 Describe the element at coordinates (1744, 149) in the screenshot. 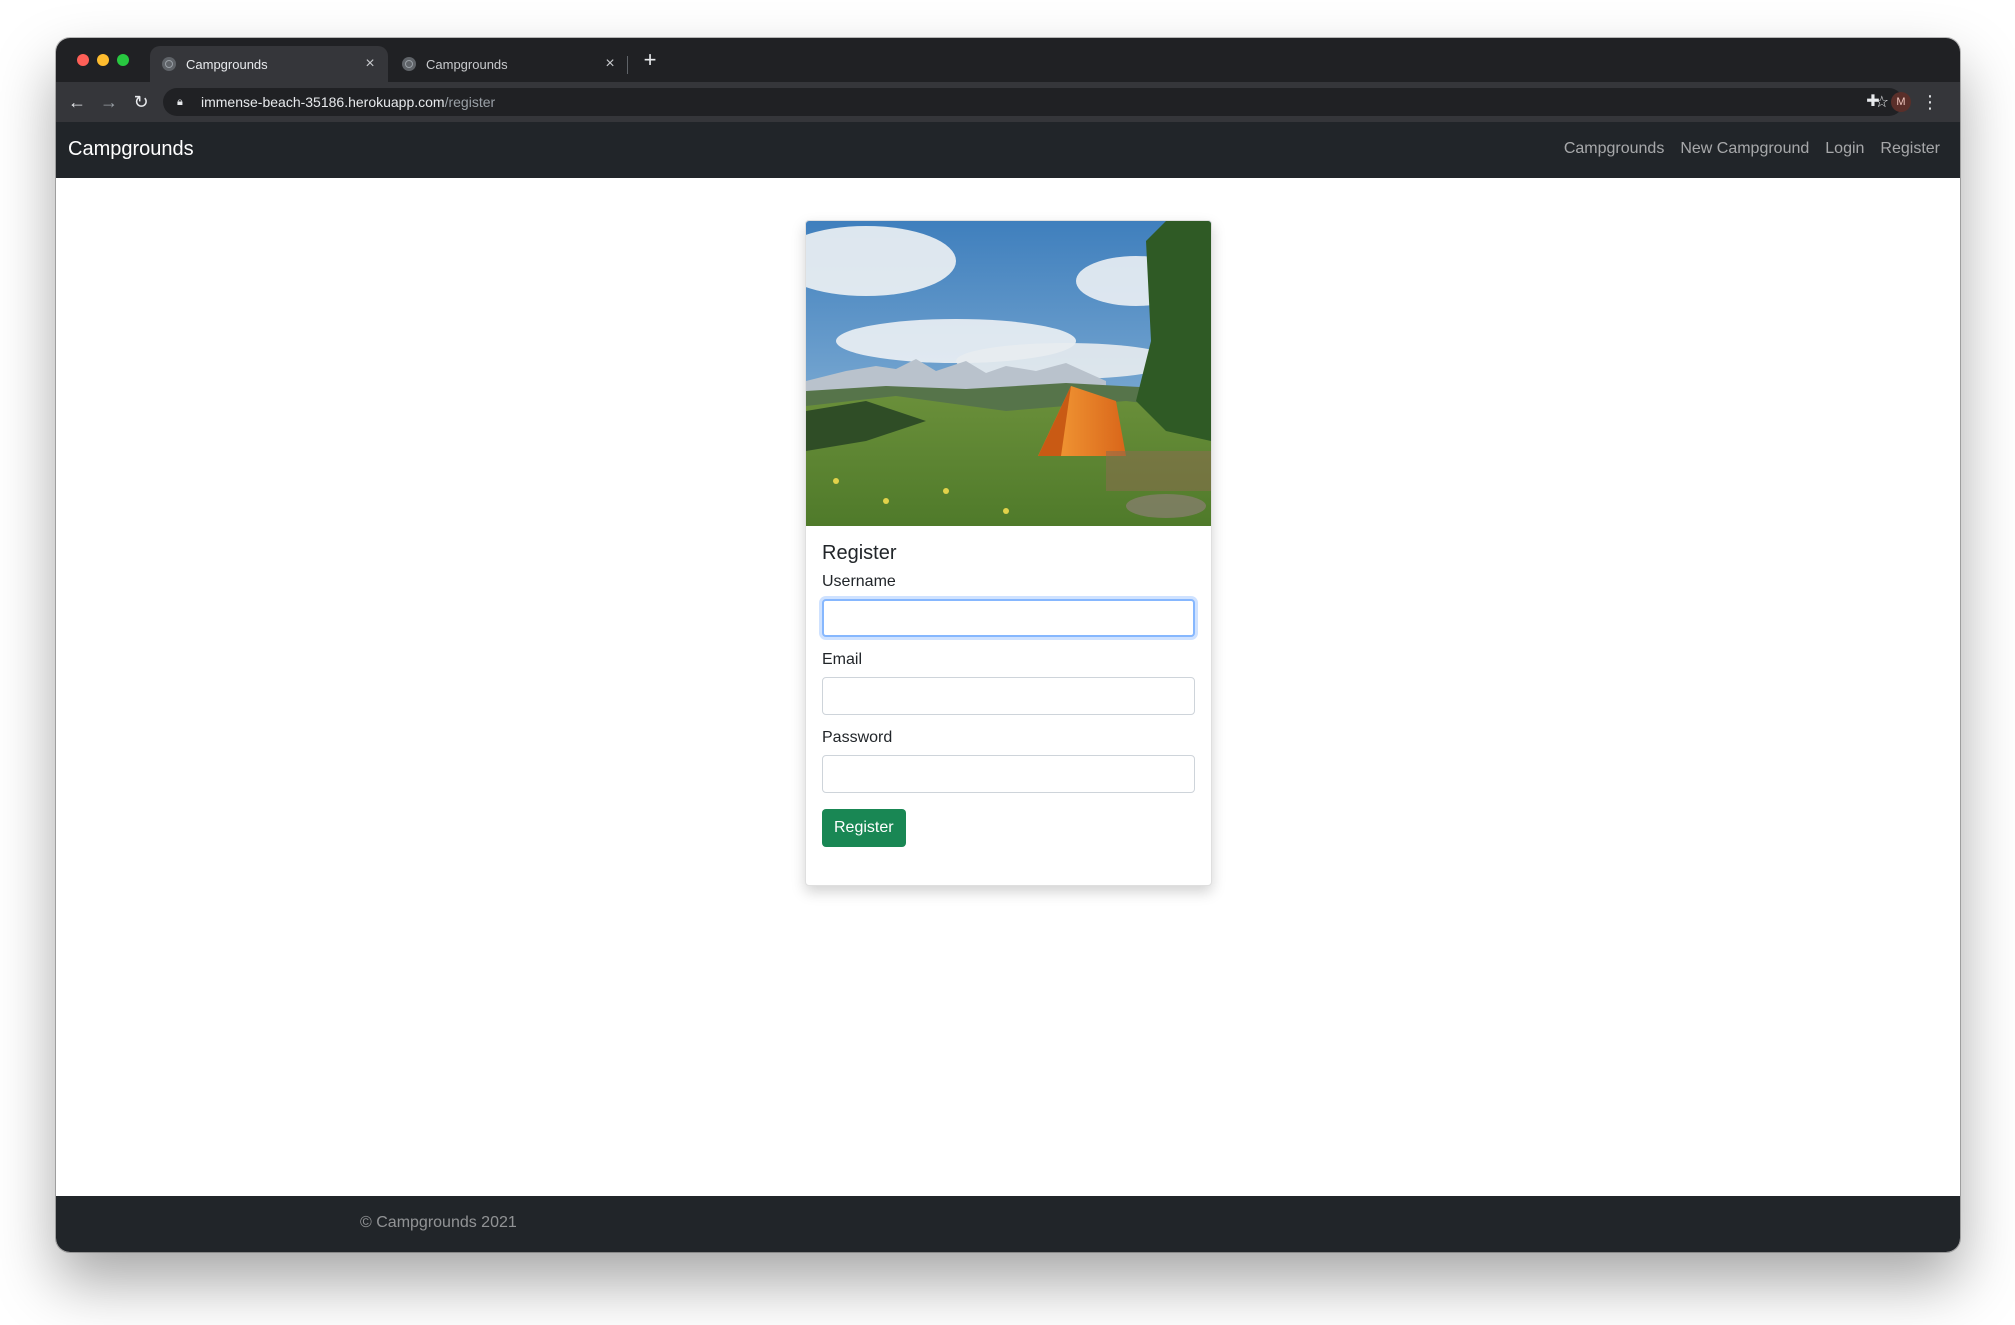

I see `nav-link-new-campground: New Campground` at that location.